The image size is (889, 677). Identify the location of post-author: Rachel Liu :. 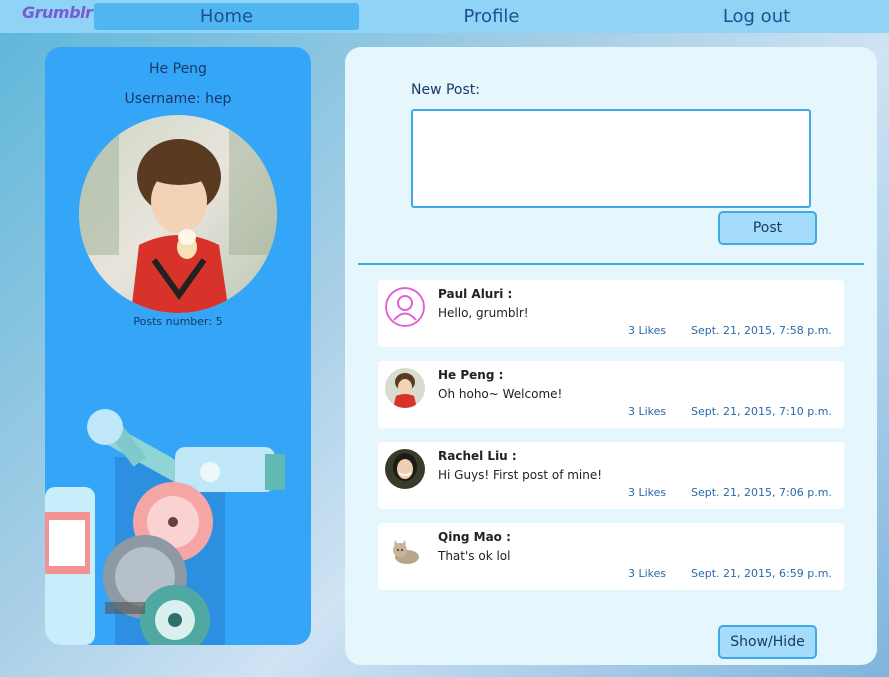
(477, 456).